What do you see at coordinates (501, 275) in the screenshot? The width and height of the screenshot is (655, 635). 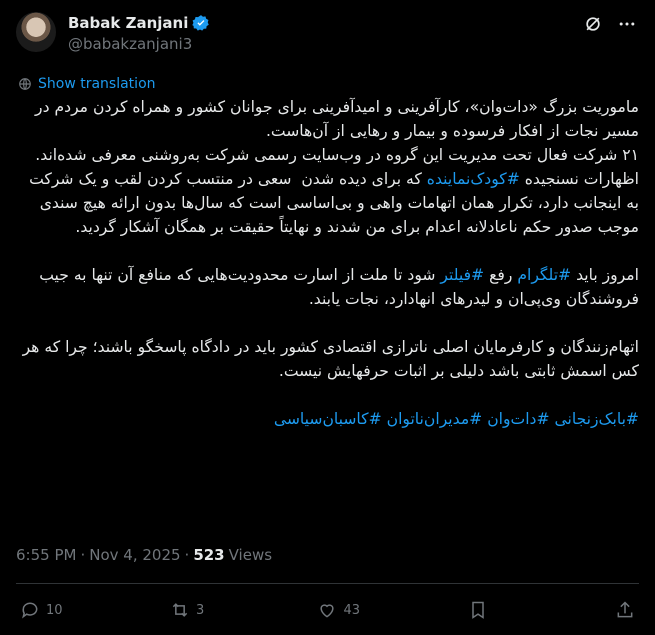 I see `tweet-text-segment: رفع` at bounding box center [501, 275].